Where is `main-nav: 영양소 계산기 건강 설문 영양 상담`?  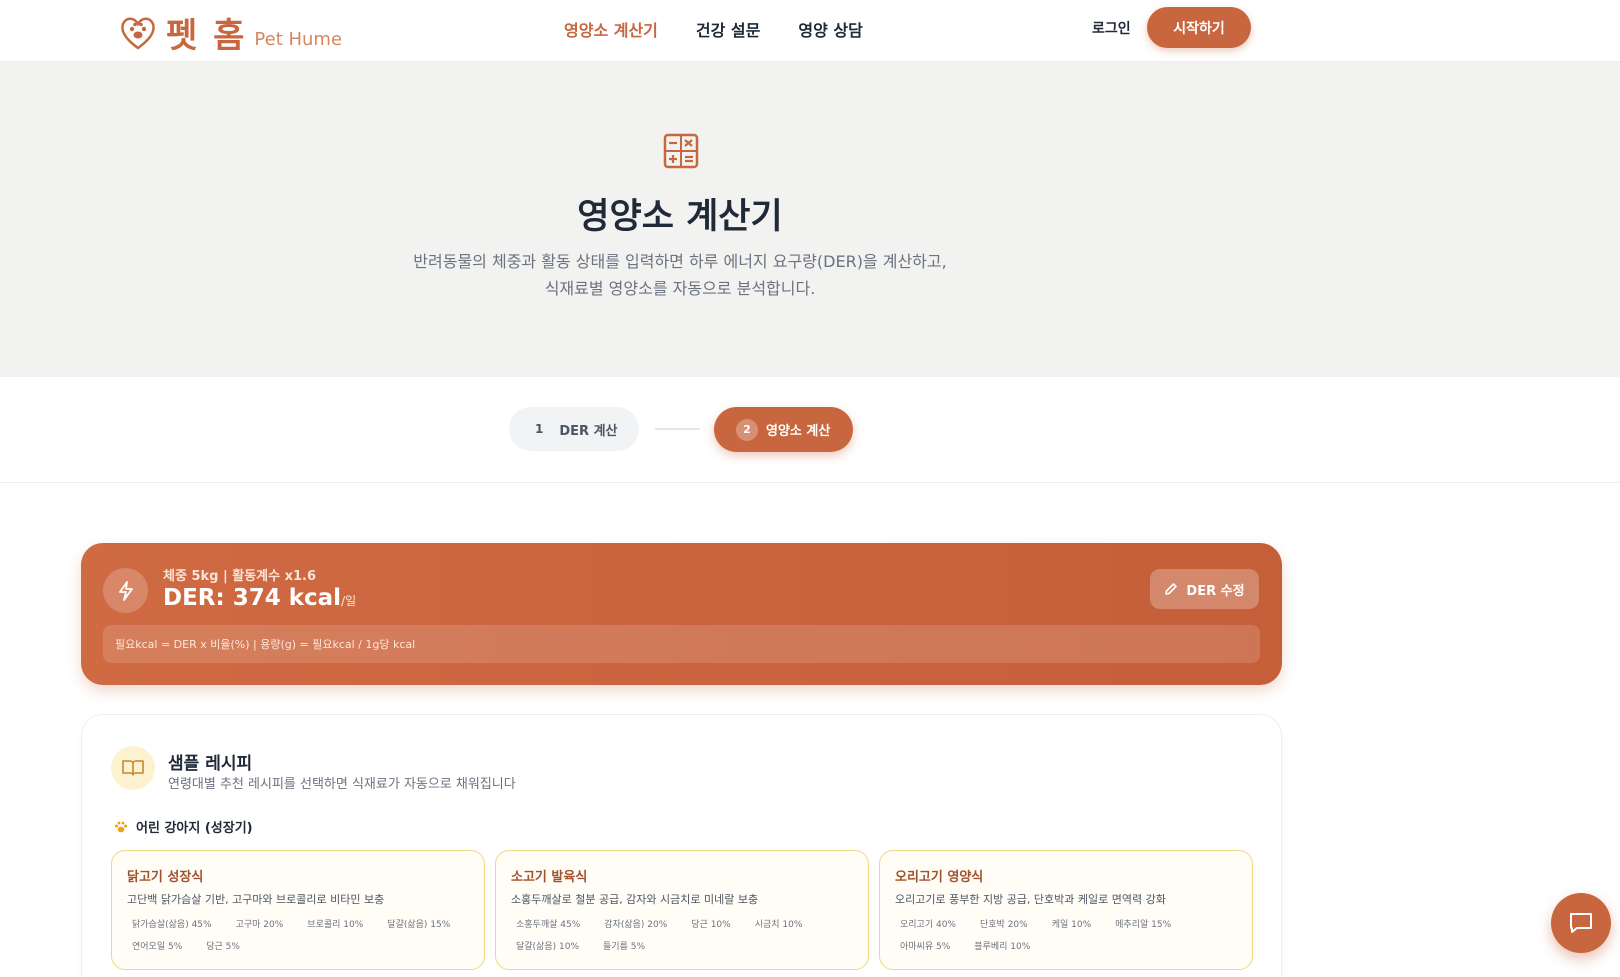
main-nav: 영양소 계산기 건강 설문 영양 상담 is located at coordinates (713, 29).